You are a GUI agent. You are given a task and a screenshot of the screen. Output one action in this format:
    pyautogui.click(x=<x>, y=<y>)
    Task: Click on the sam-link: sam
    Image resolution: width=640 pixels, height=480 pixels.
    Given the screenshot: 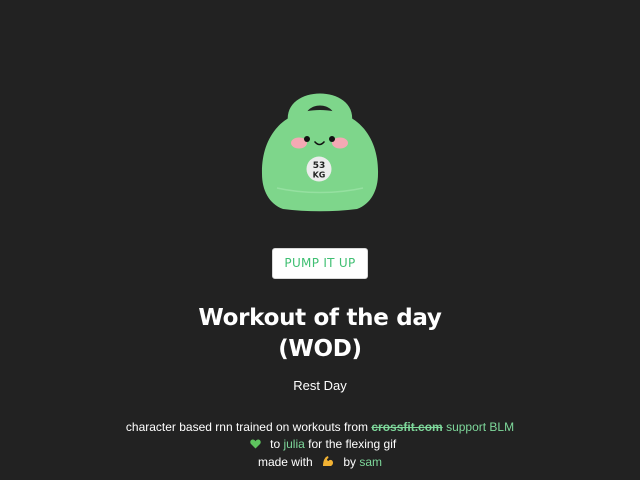 What is the action you would take?
    pyautogui.click(x=370, y=462)
    